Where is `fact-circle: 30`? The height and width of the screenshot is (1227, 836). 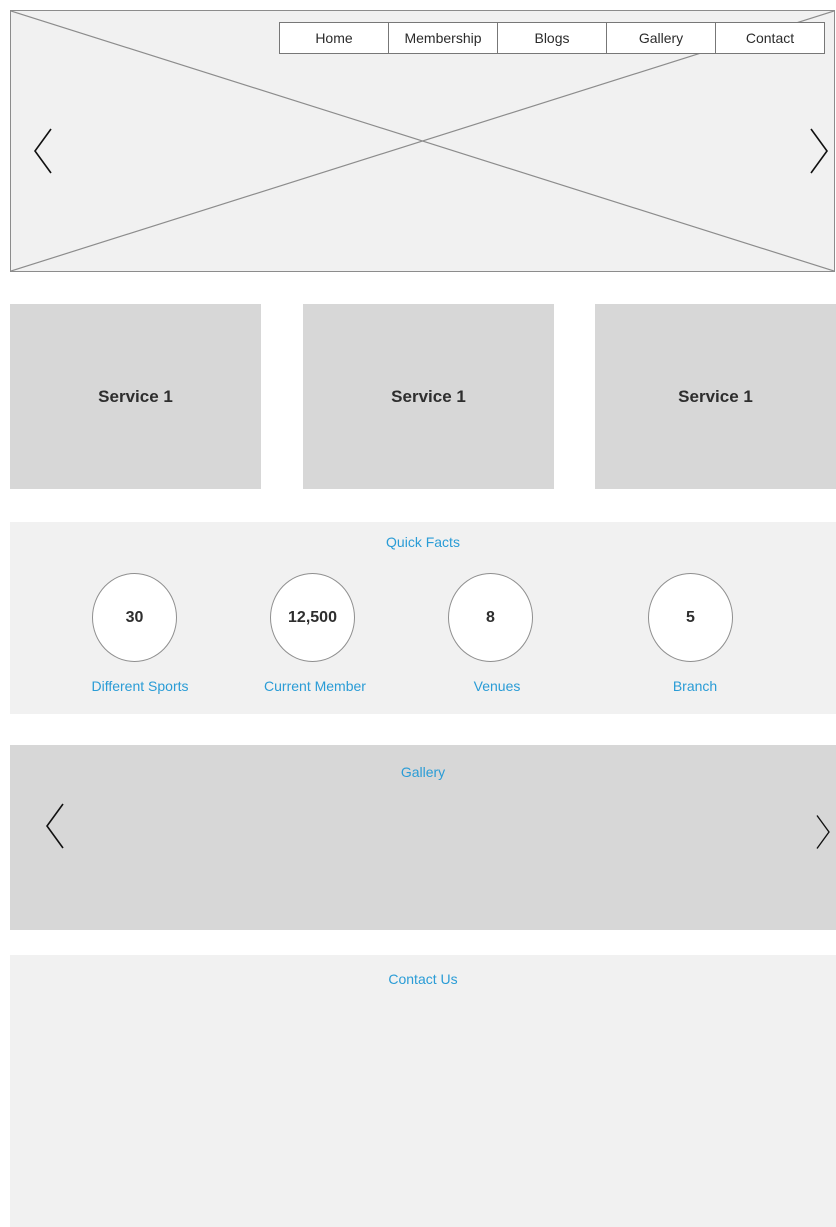
fact-circle: 30 is located at coordinates (134, 617).